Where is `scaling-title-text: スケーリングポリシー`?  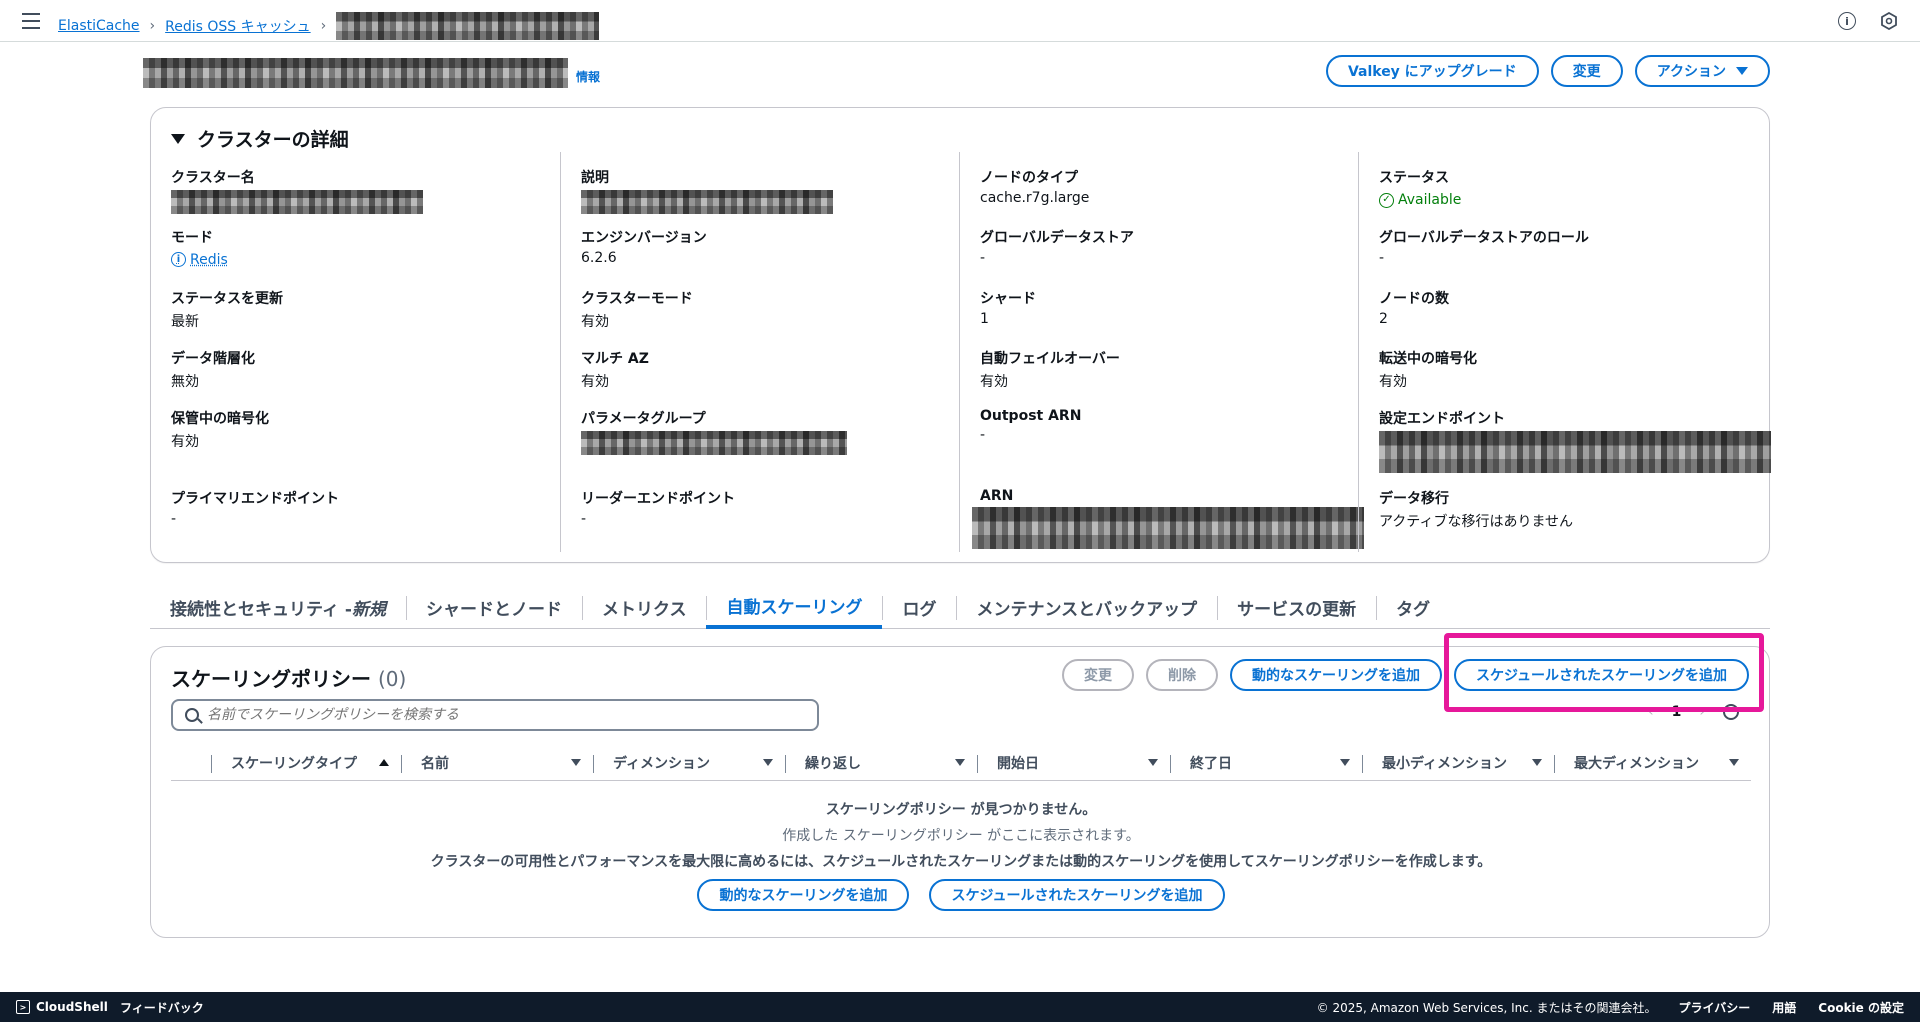 scaling-title-text: スケーリングポリシー is located at coordinates (271, 679).